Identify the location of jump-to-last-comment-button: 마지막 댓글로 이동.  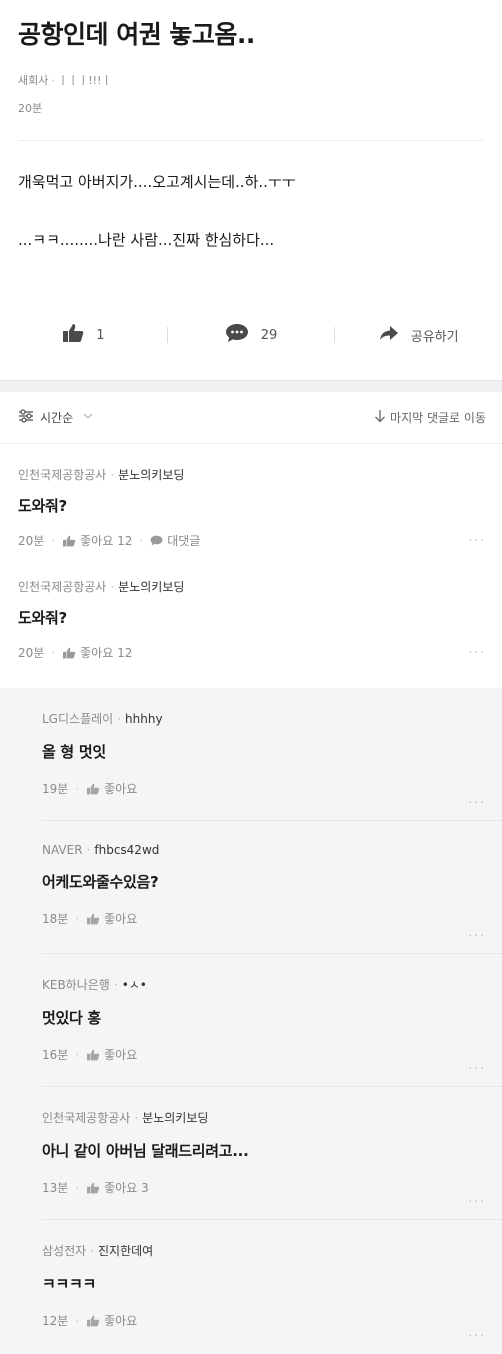
(430, 417).